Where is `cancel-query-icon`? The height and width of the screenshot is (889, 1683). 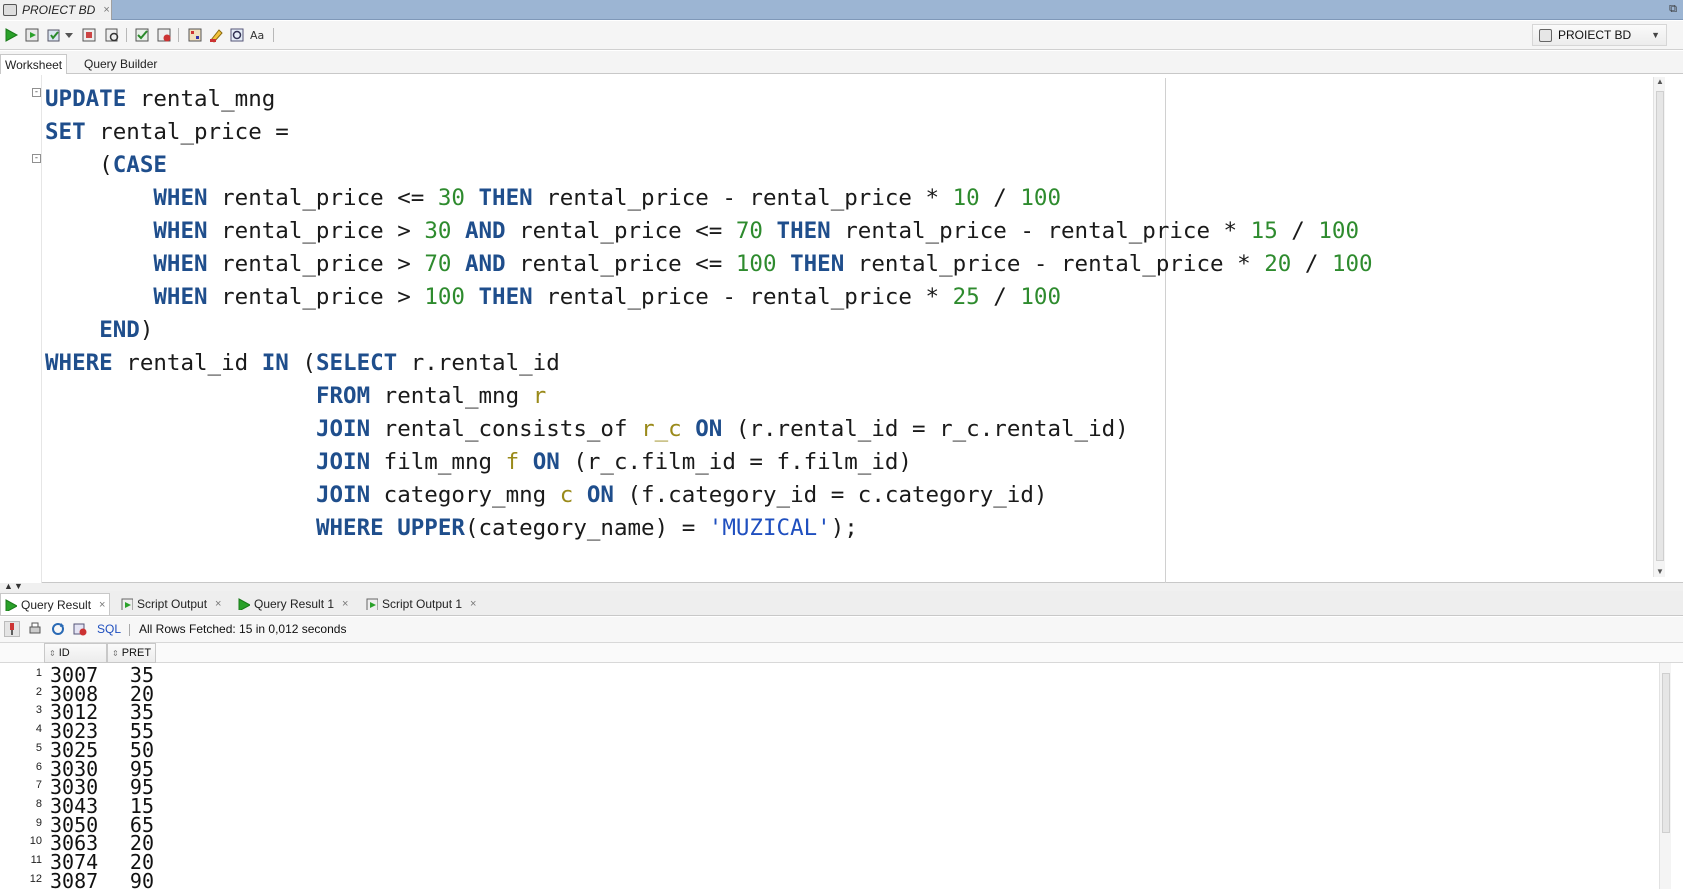 cancel-query-icon is located at coordinates (80, 629).